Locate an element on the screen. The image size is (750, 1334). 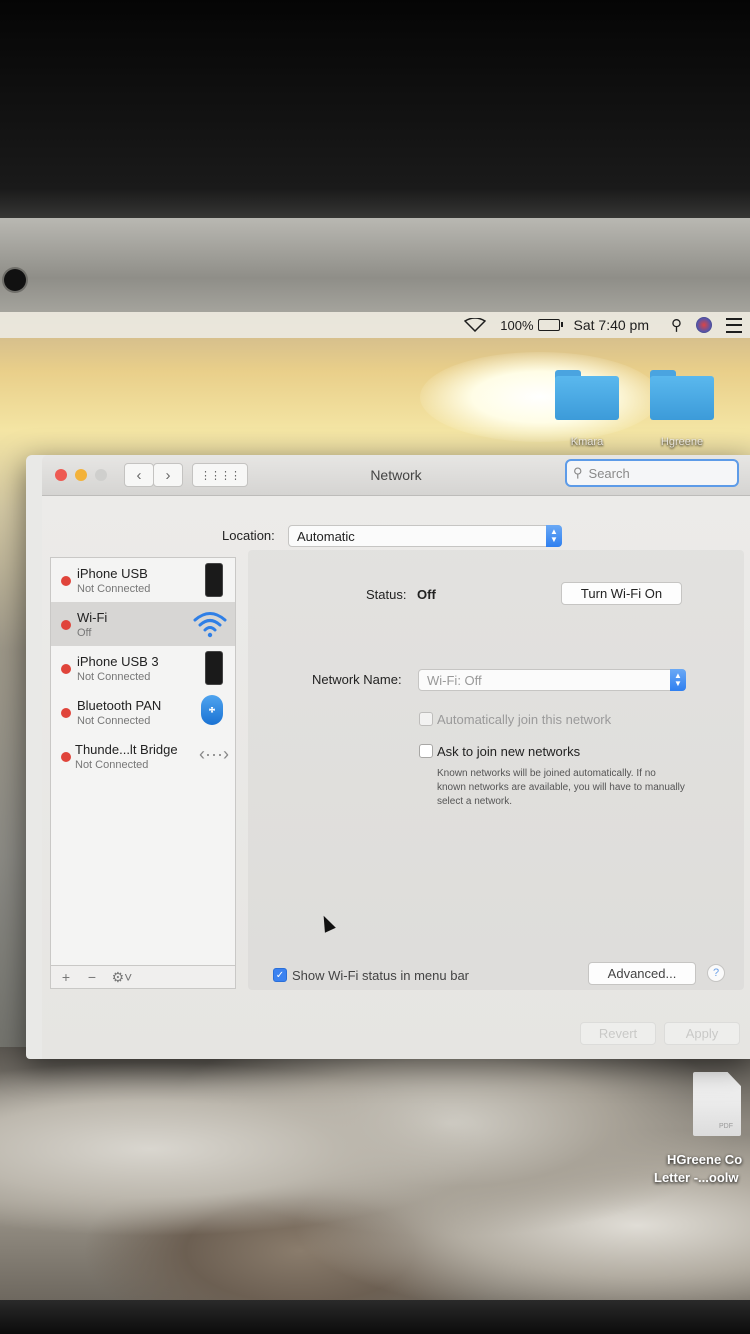
minus-icon: − is located at coordinates (92, 977).